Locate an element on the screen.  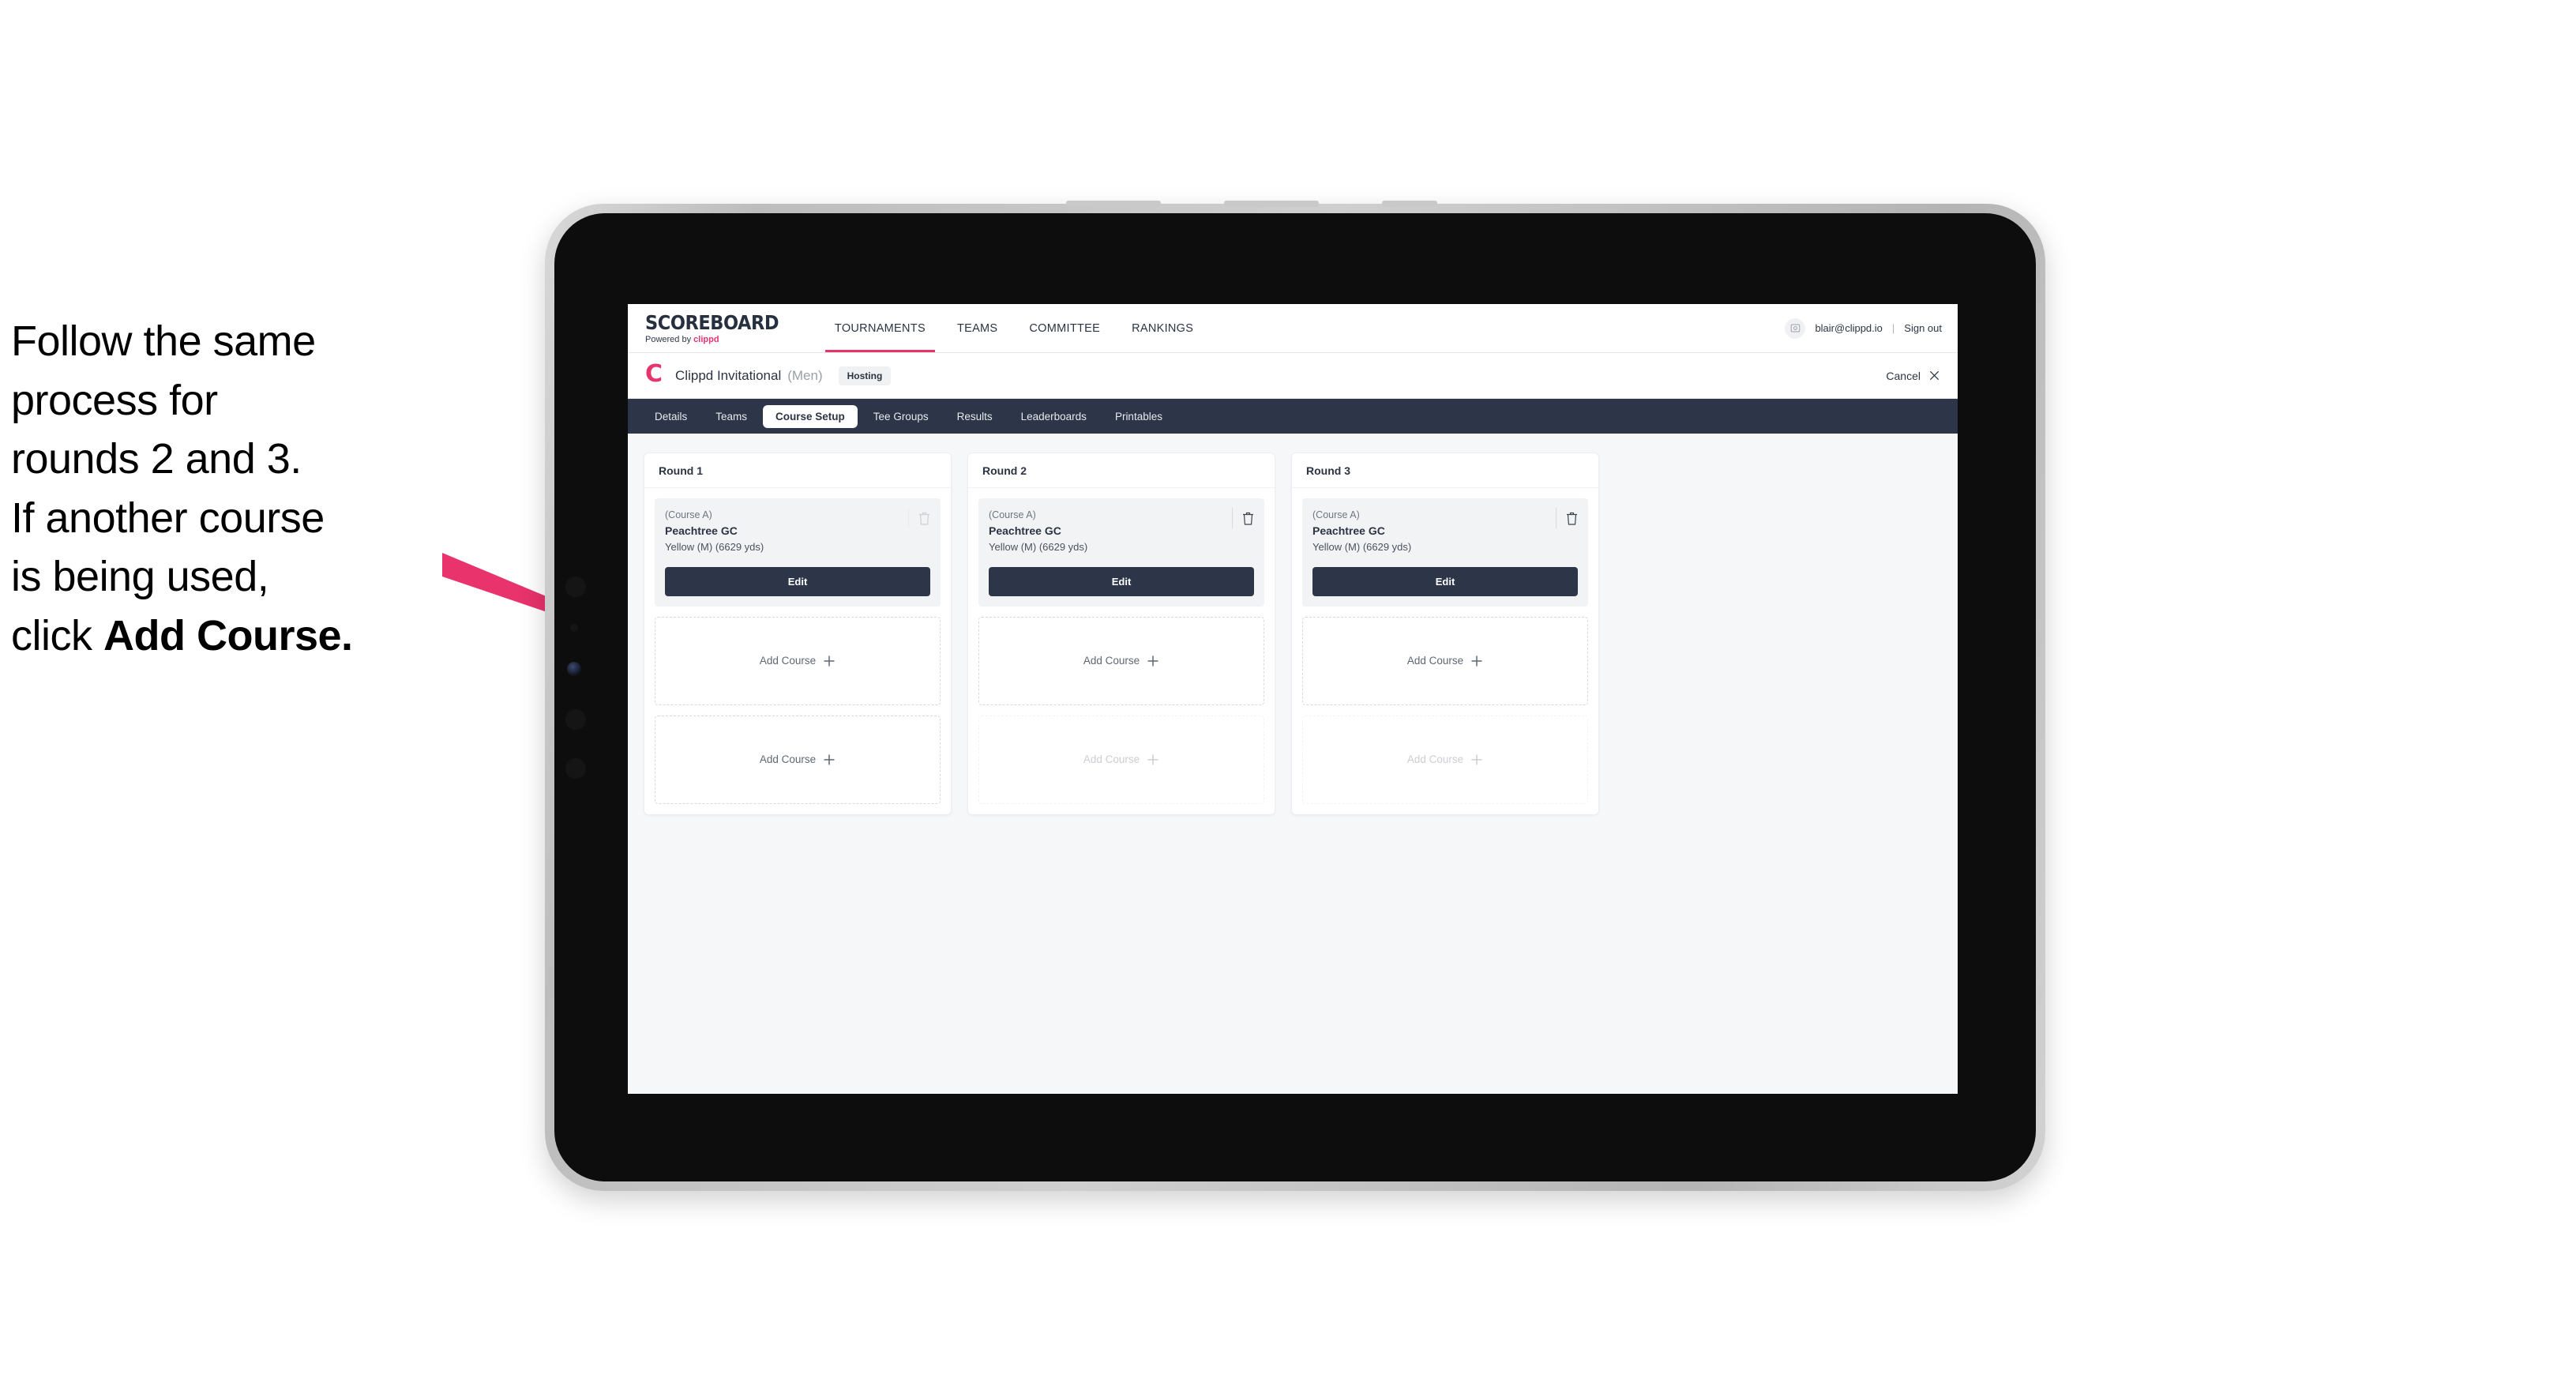
tab-course-setup: Course Setup is located at coordinates (810, 416).